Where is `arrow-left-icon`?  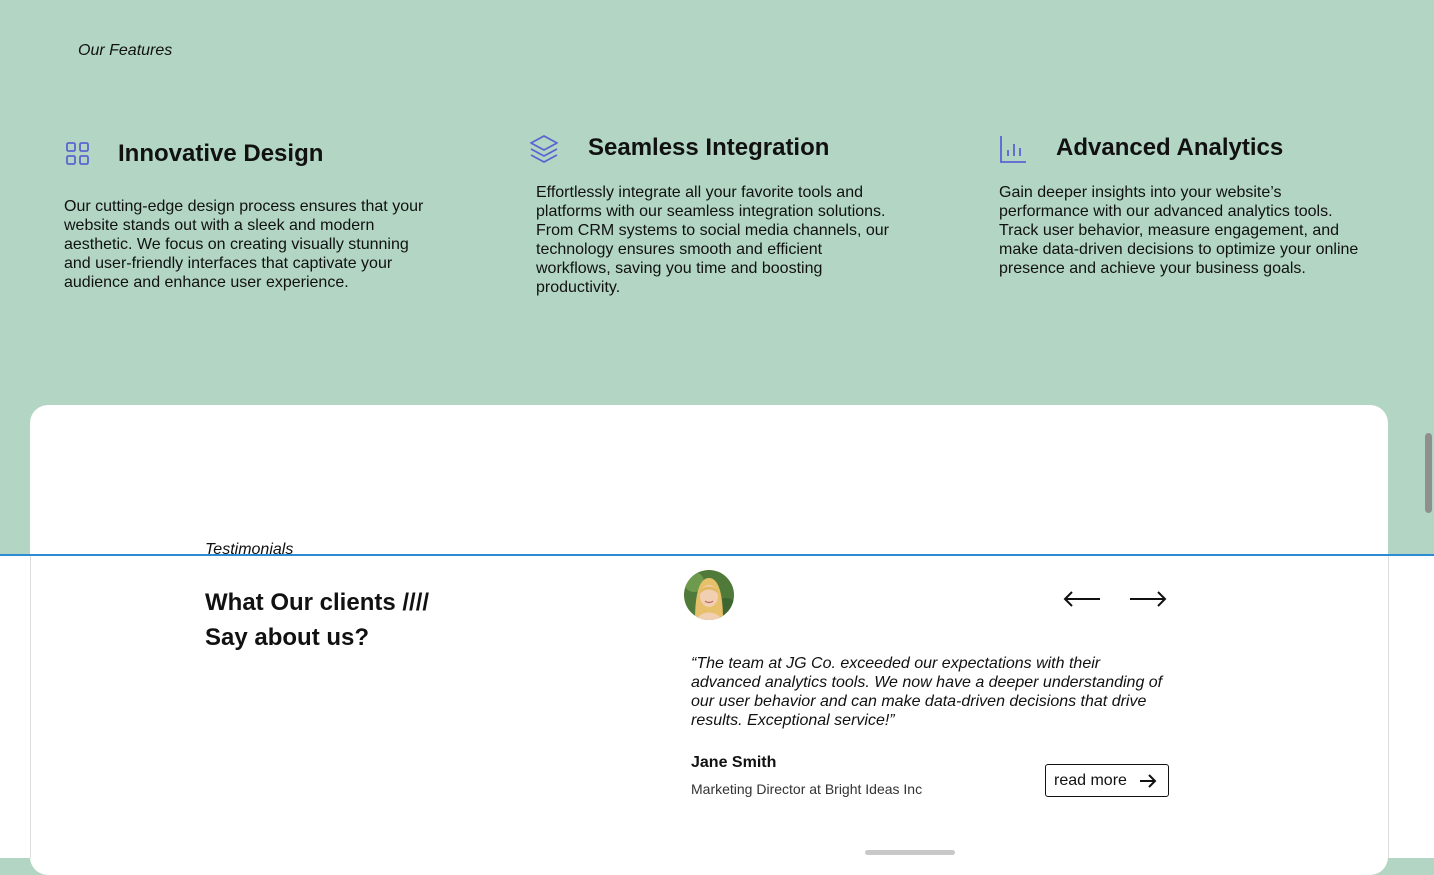
arrow-left-icon is located at coordinates (1081, 599).